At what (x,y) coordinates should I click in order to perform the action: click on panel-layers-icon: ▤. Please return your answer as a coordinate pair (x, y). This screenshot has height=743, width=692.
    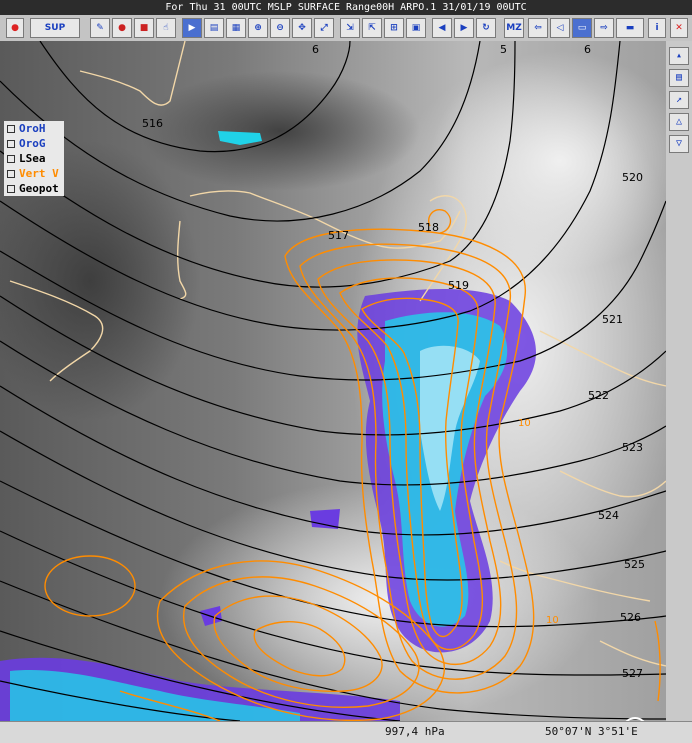
    Looking at the image, I should click on (679, 78).